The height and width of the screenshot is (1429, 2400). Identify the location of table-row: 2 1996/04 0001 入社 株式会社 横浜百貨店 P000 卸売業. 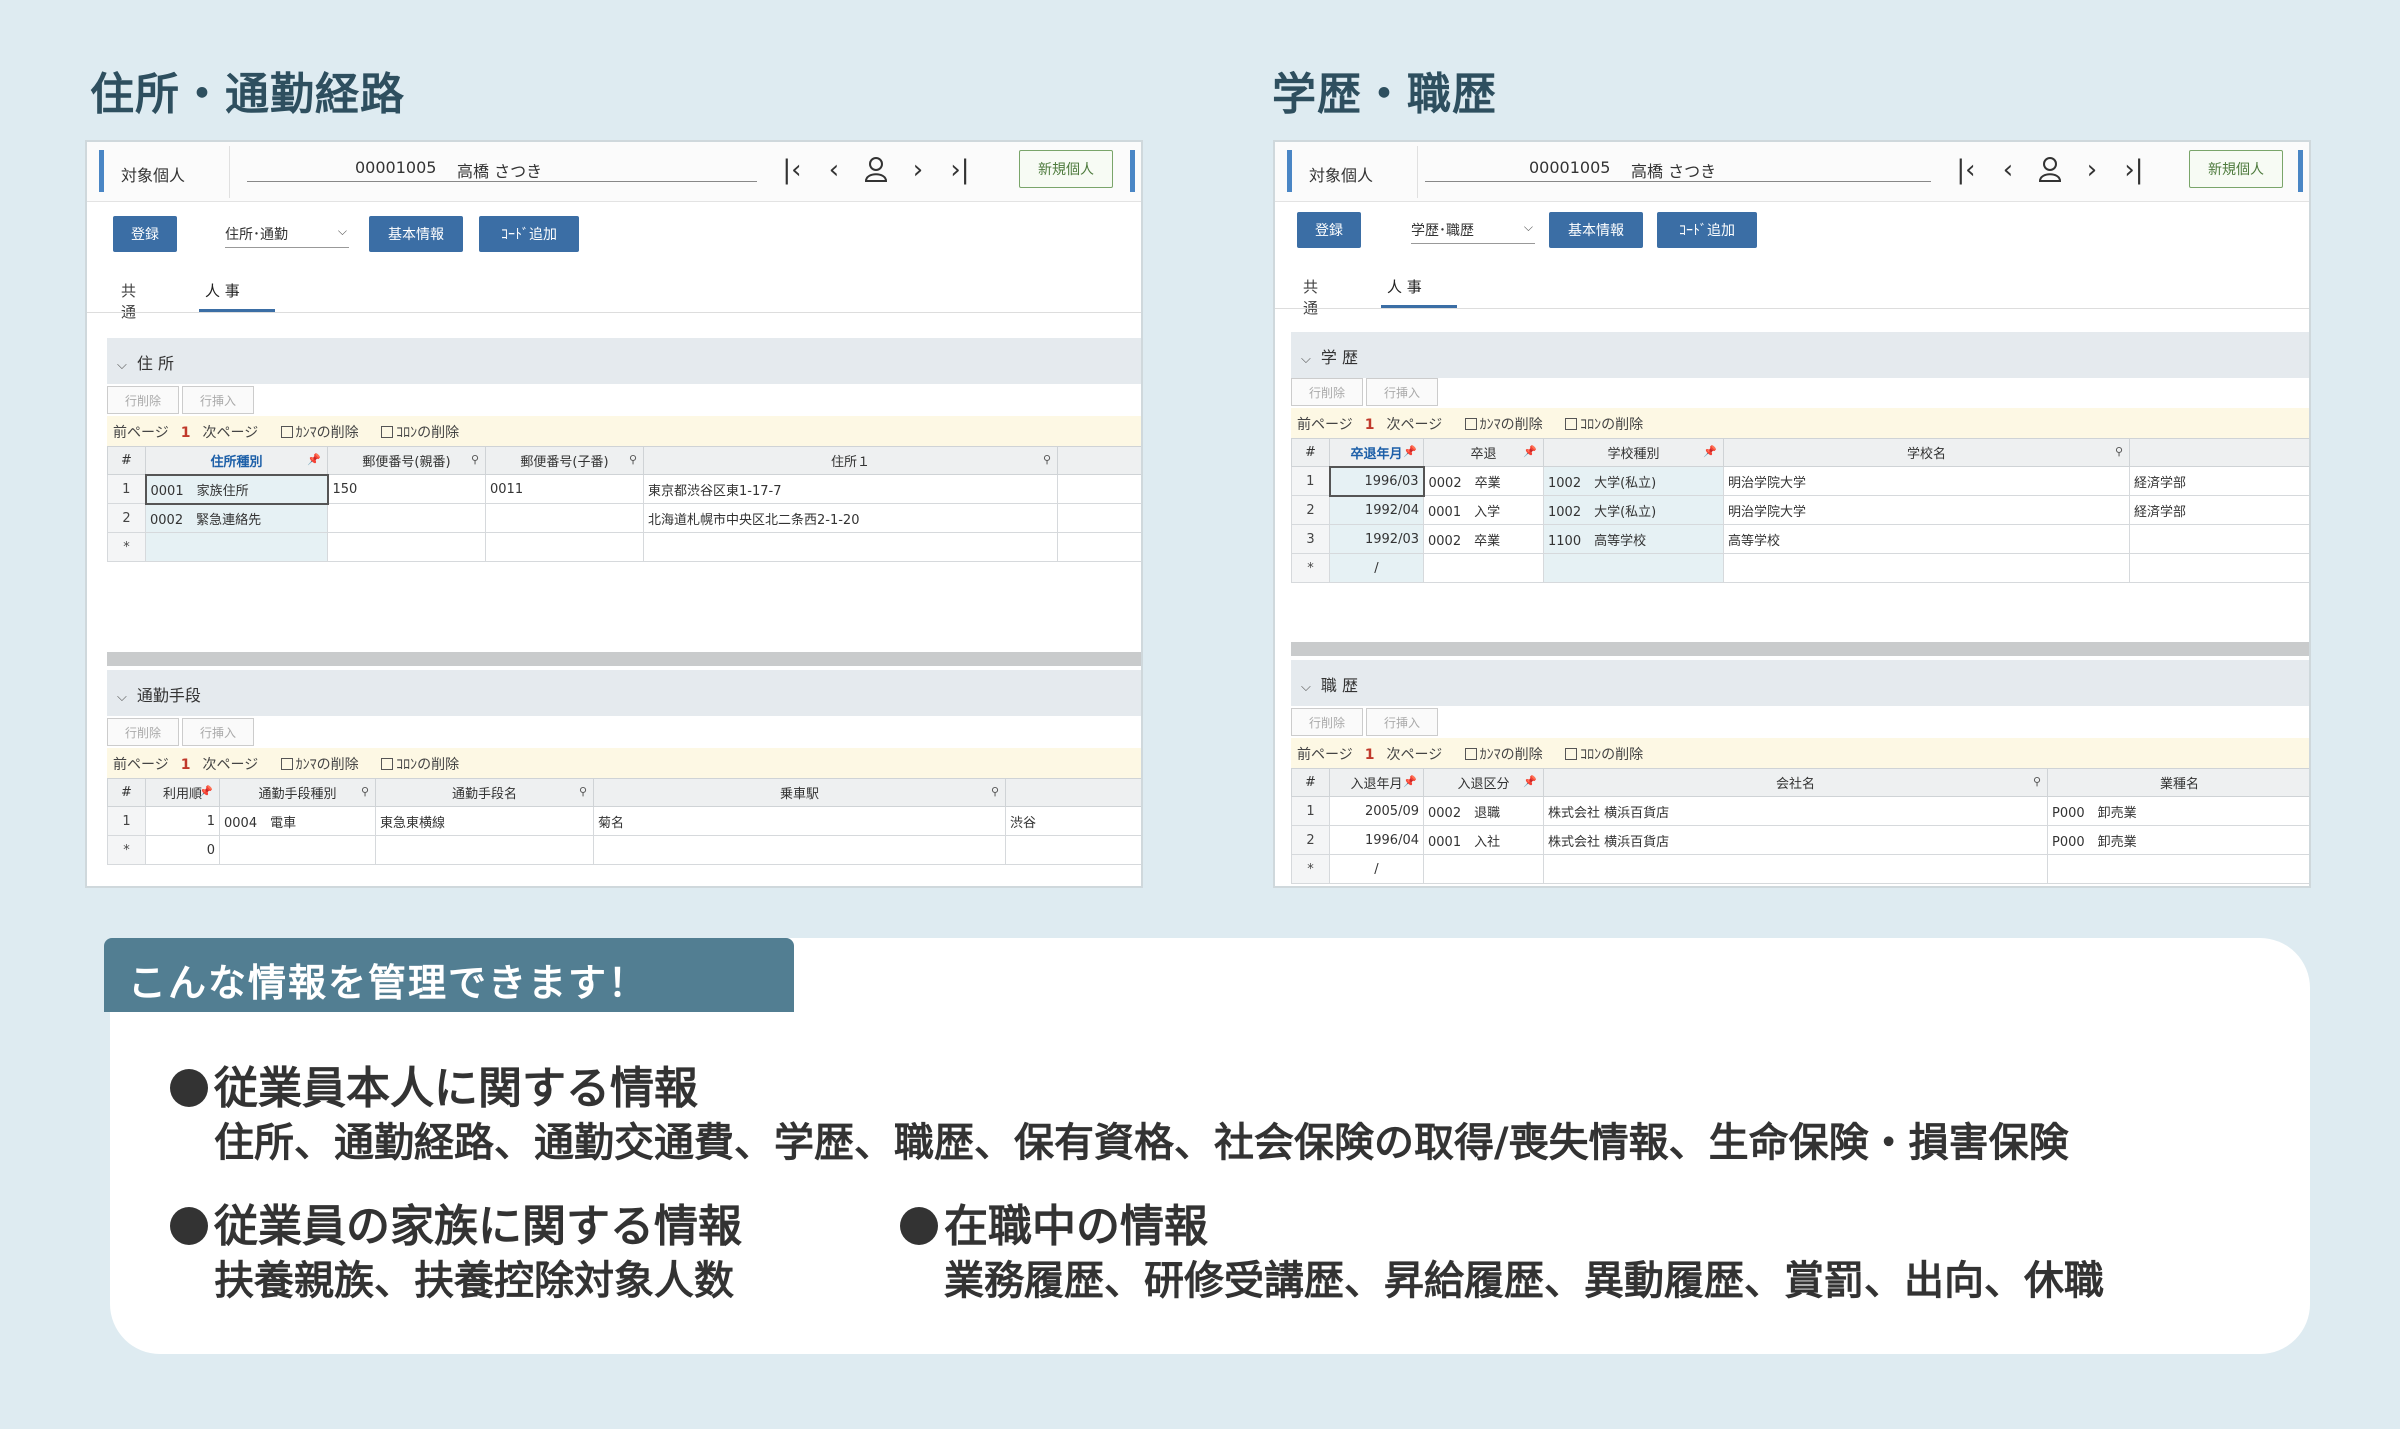
(1800, 840).